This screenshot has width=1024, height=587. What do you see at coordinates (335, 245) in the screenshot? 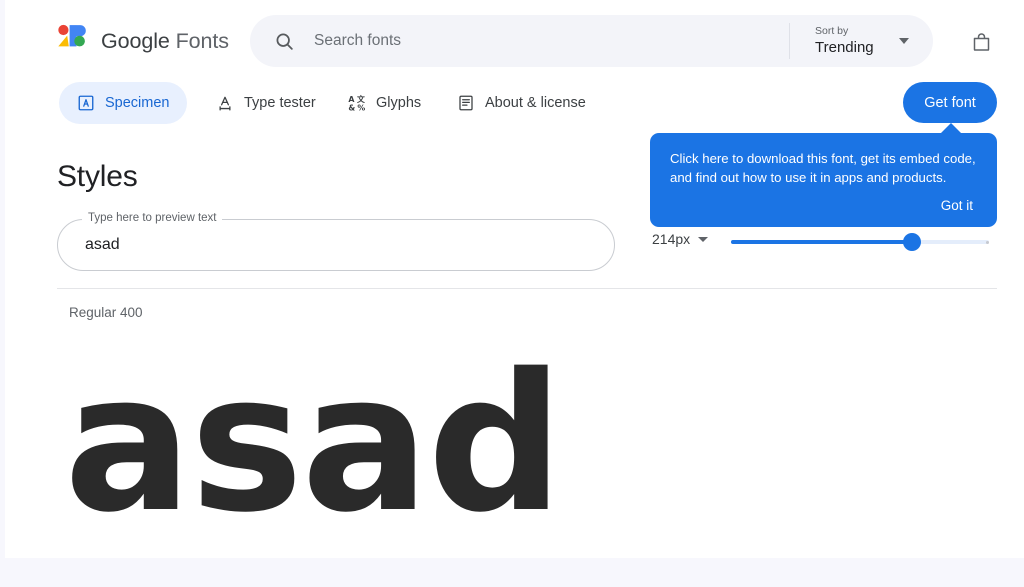
I see `preview-text-input` at bounding box center [335, 245].